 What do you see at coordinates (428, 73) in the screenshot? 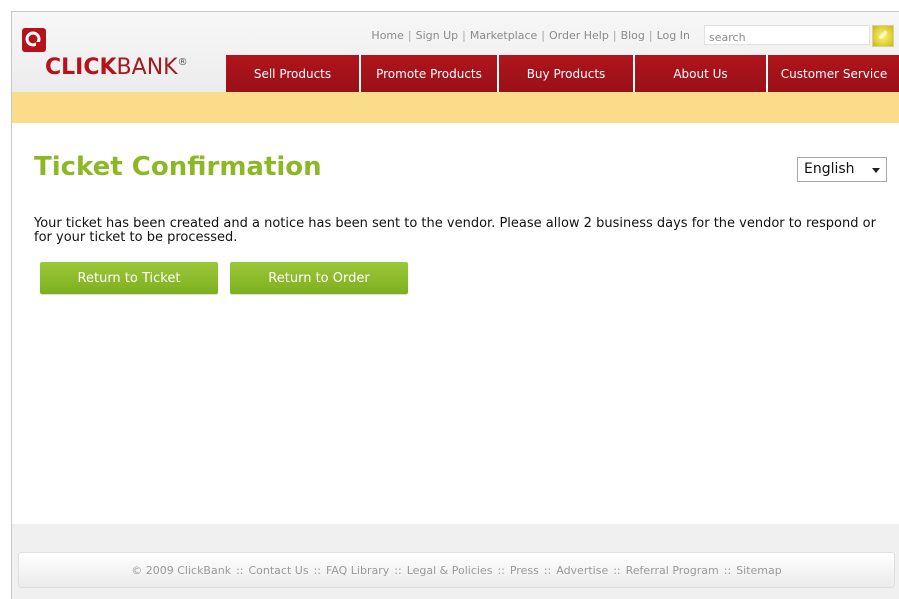
I see `nav-promote-products: Promote Products` at bounding box center [428, 73].